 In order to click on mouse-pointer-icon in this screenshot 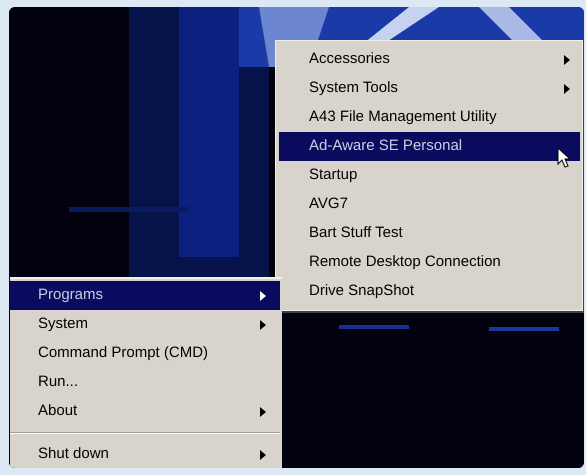, I will do `click(564, 158)`.